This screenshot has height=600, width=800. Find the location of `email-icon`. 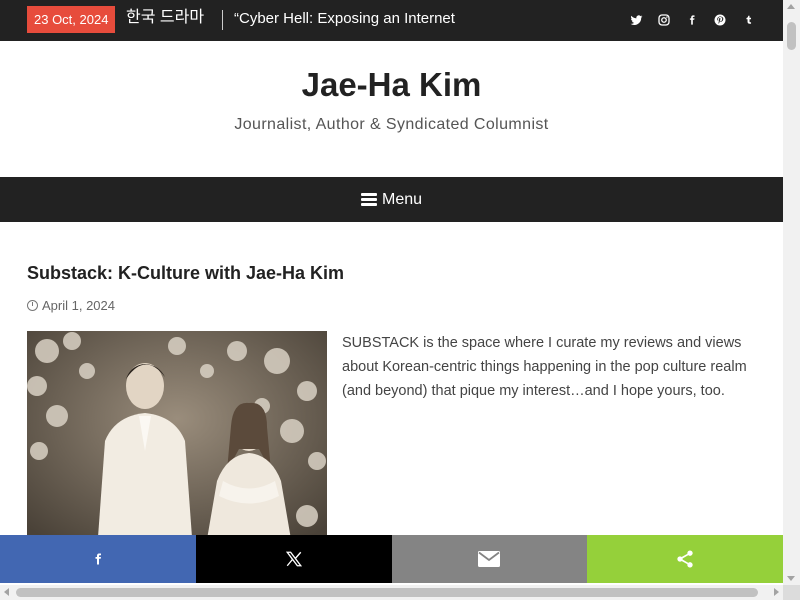

email-icon is located at coordinates (489, 559).